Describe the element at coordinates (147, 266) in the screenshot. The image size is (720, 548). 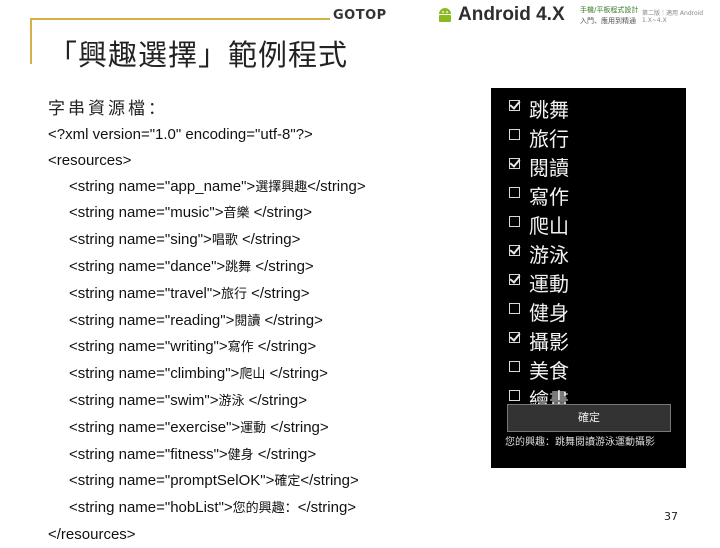
I see `code-open-tag: <string name="dance">` at that location.